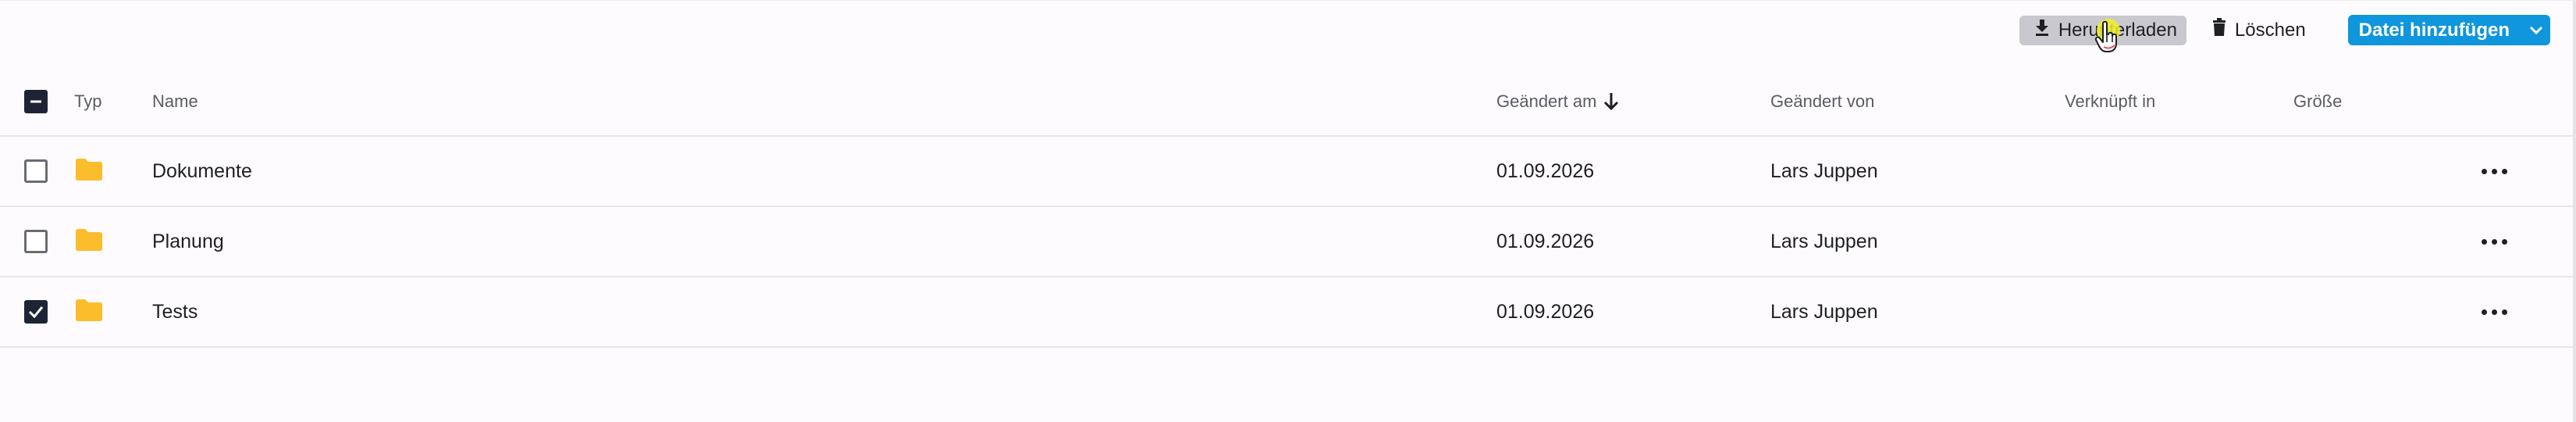 This screenshot has width=2576, height=422. I want to click on column-header-modified-at-label: Geändert am, so click(1546, 101).